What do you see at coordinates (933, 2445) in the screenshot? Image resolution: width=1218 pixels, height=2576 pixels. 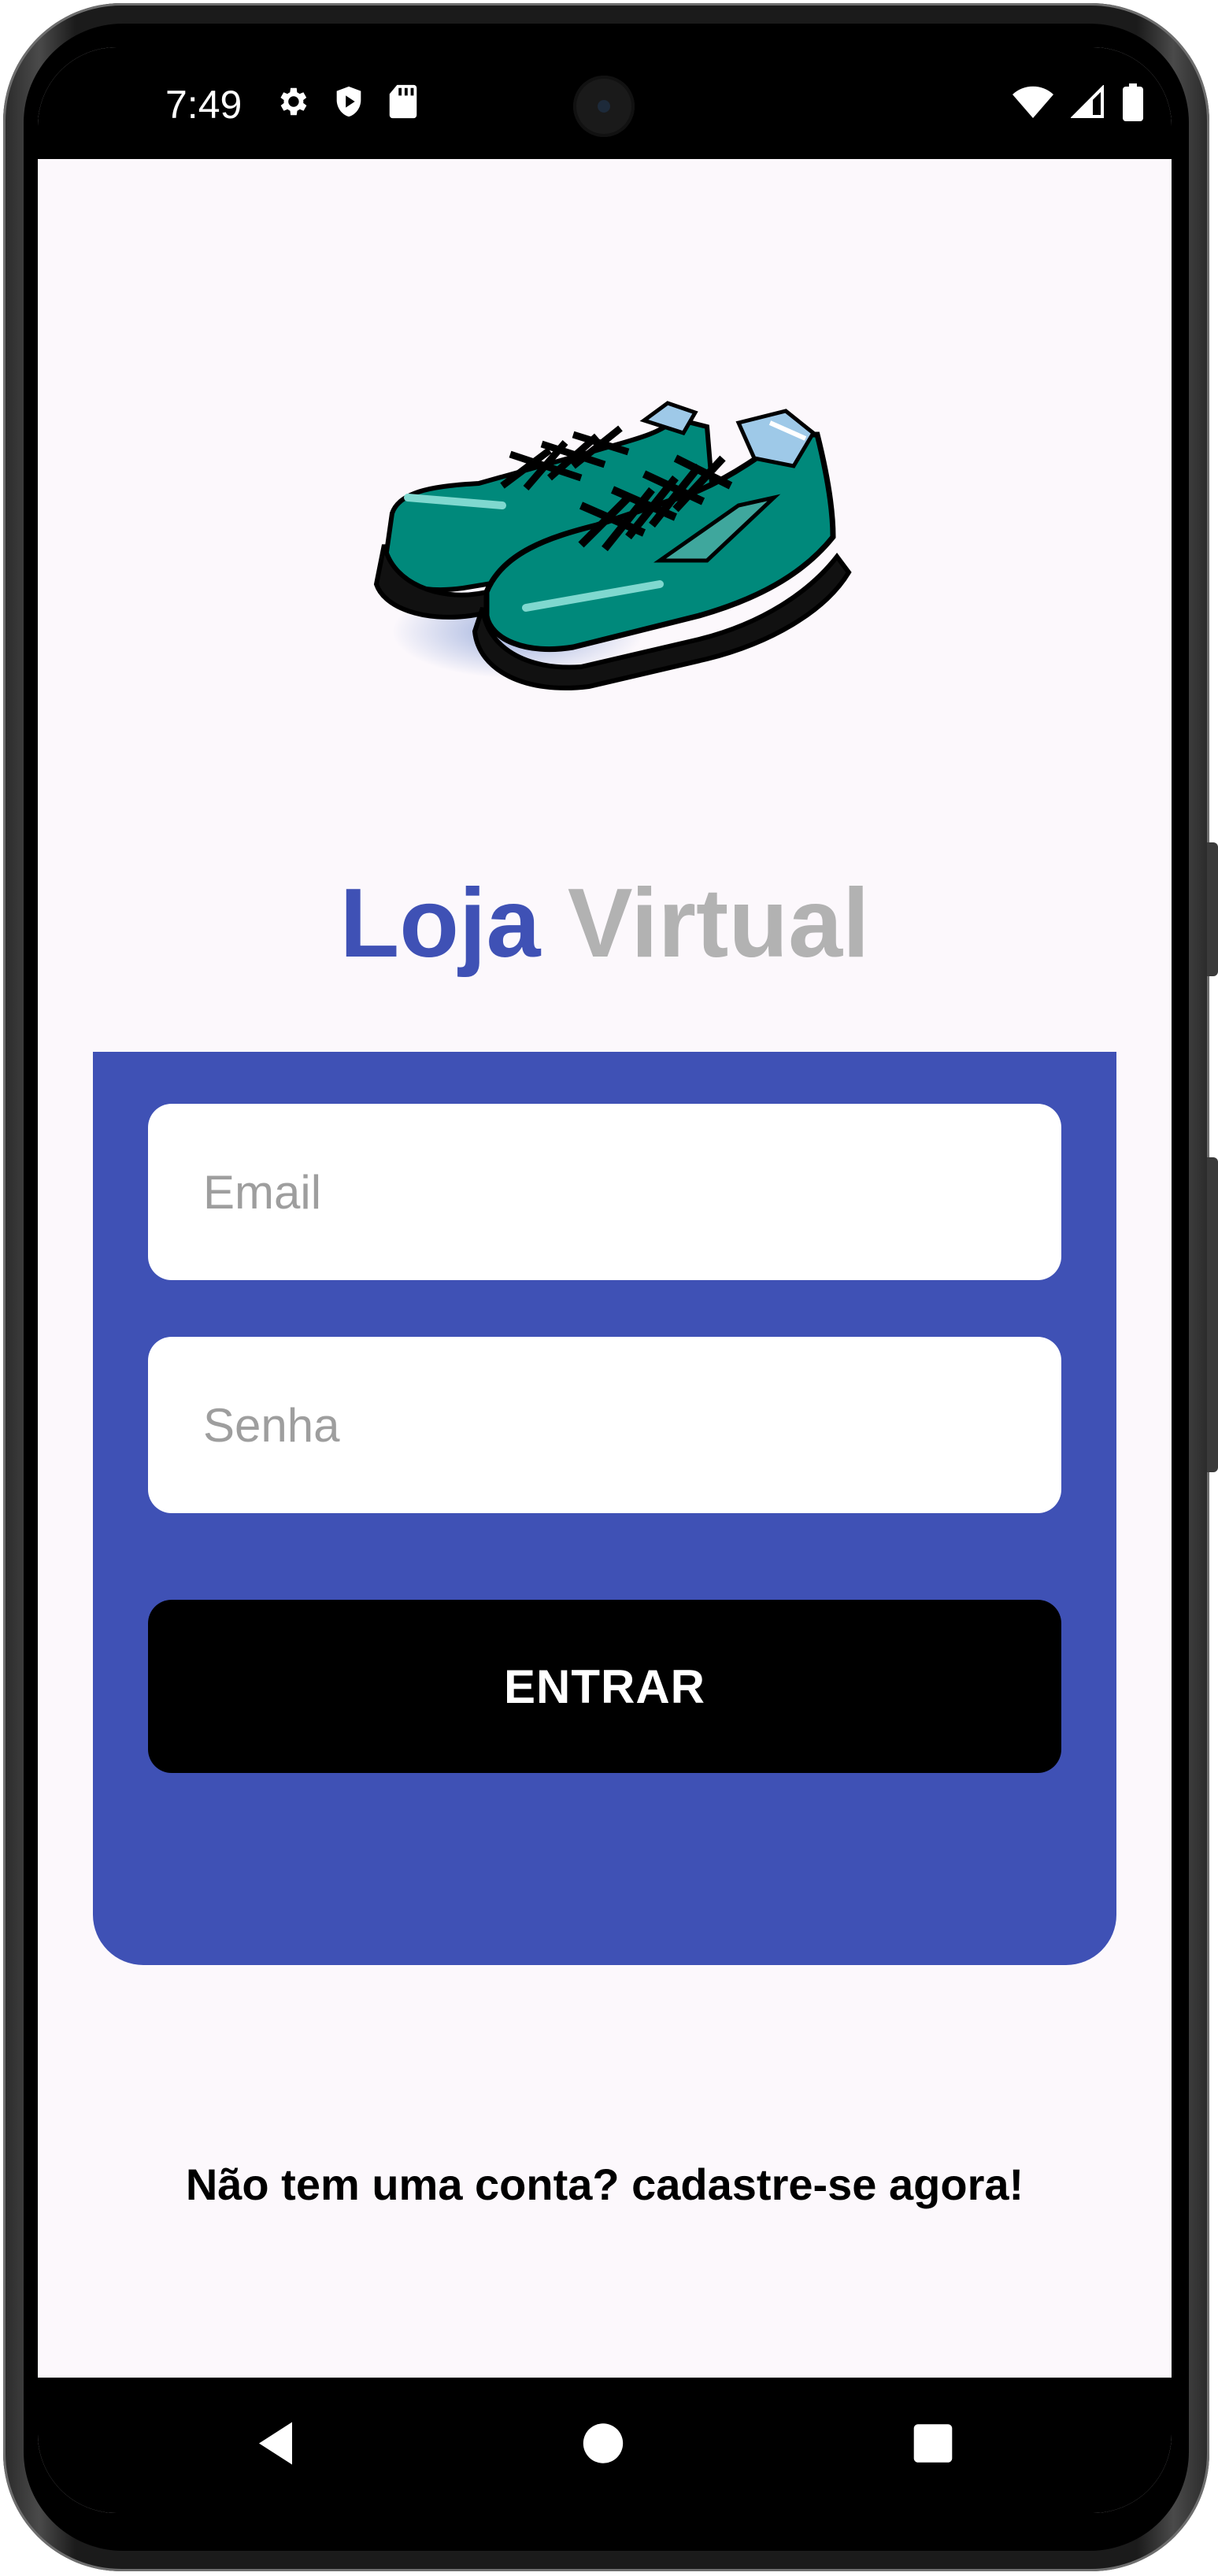 I see `recents-icon` at bounding box center [933, 2445].